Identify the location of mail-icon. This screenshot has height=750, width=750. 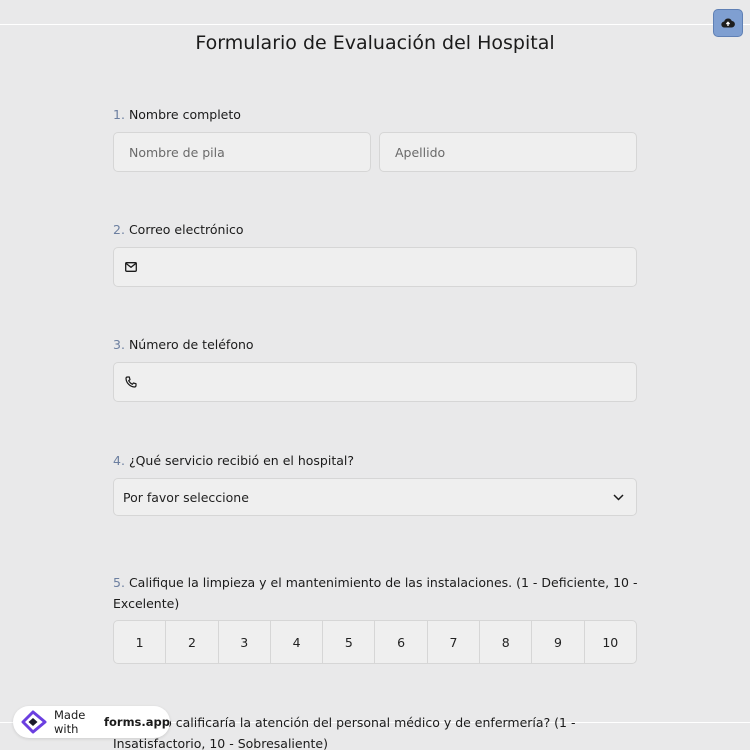
(131, 267).